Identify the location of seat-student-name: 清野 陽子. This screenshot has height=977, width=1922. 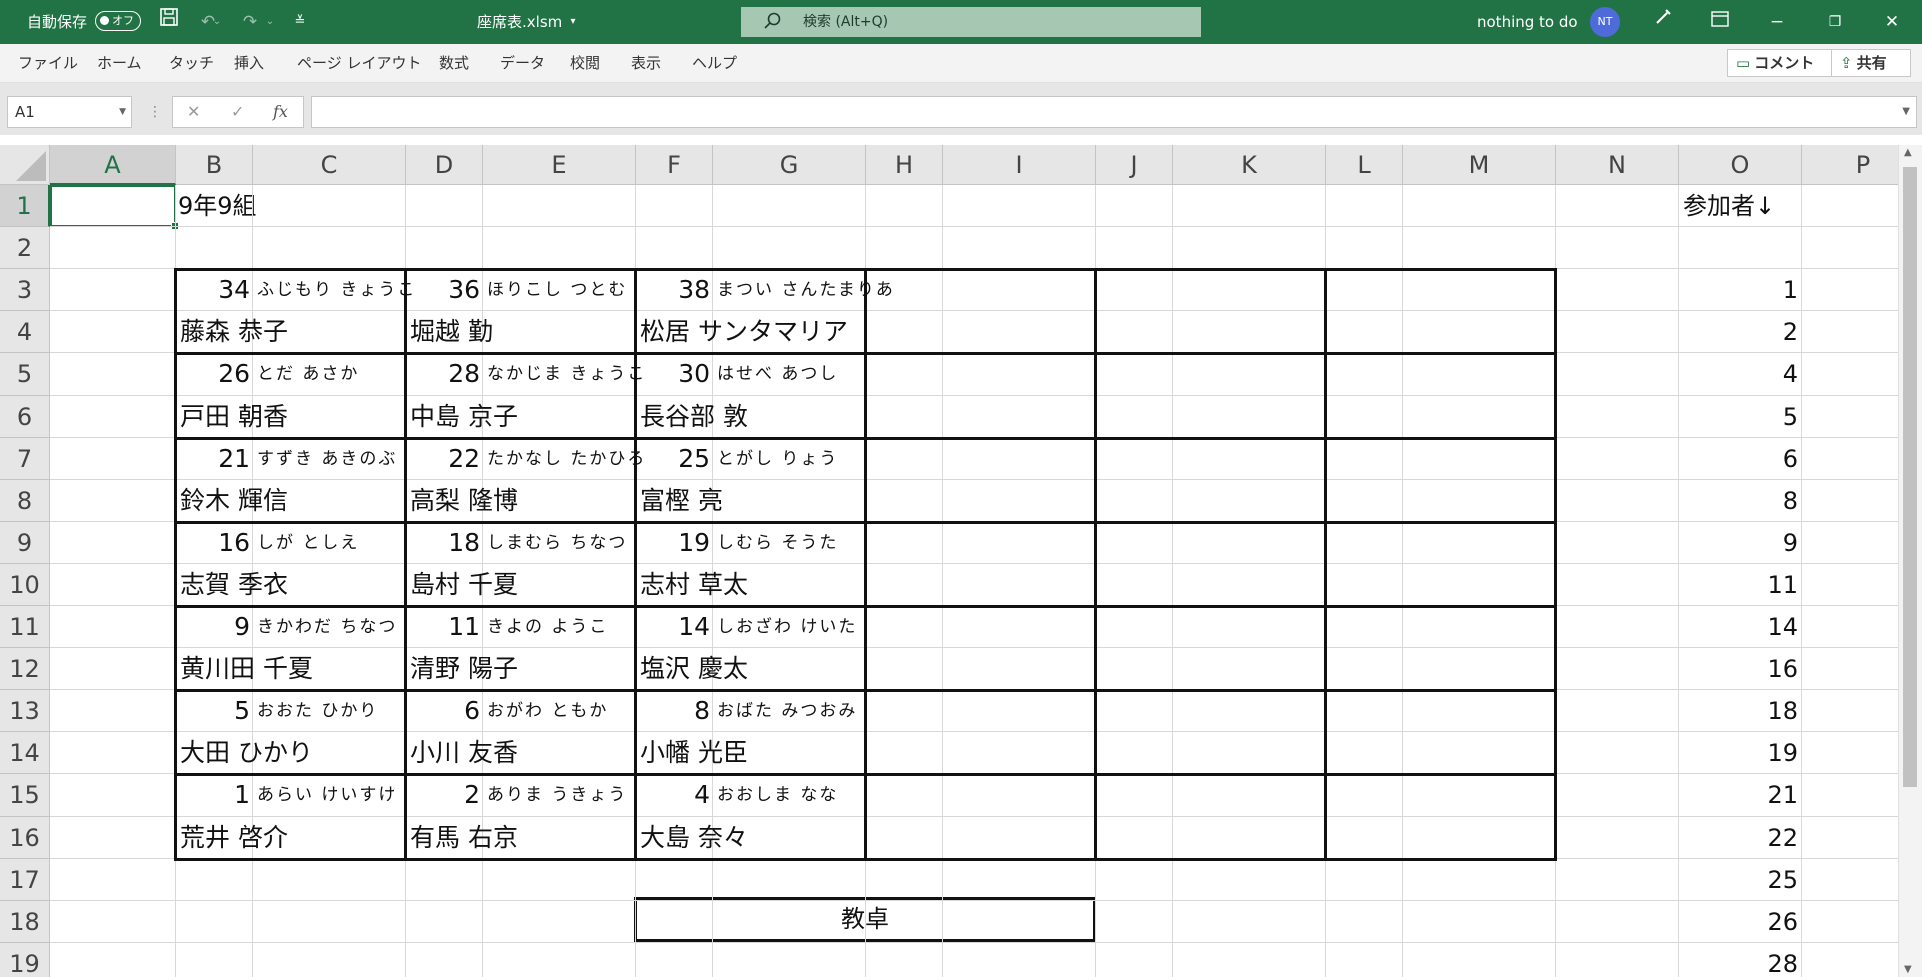
(464, 668).